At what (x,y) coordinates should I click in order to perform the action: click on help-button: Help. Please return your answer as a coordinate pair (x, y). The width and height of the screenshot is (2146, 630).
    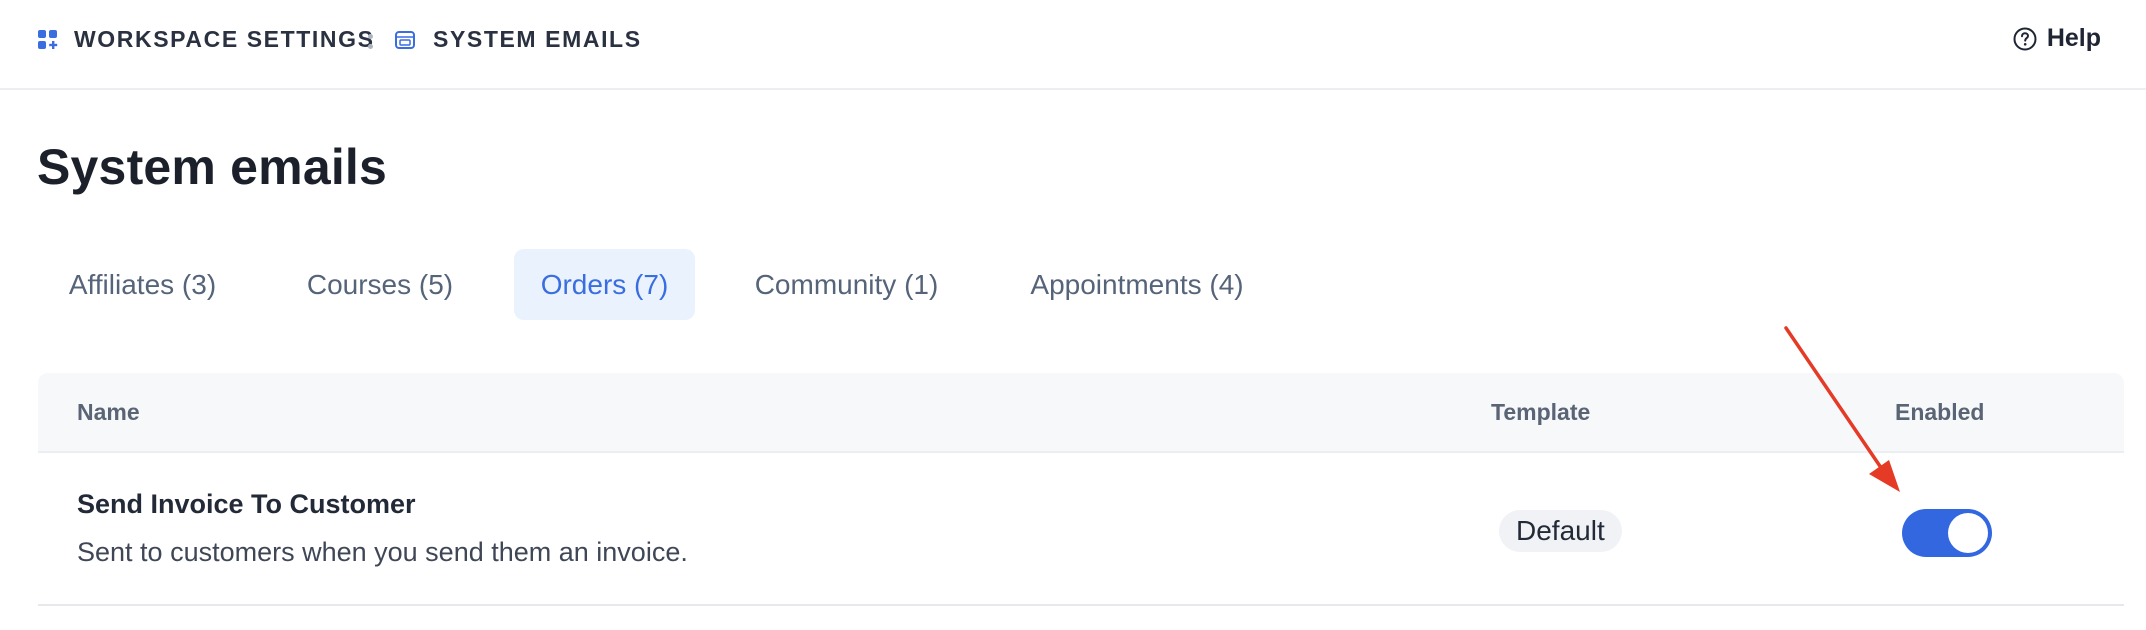
    Looking at the image, I should click on (2057, 38).